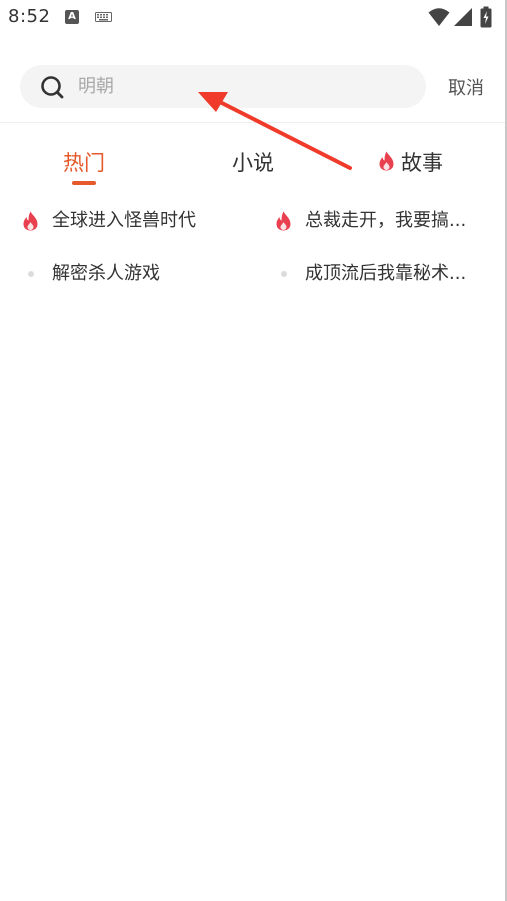 Image resolution: width=507 pixels, height=901 pixels. I want to click on keyboard-icon, so click(103, 17).